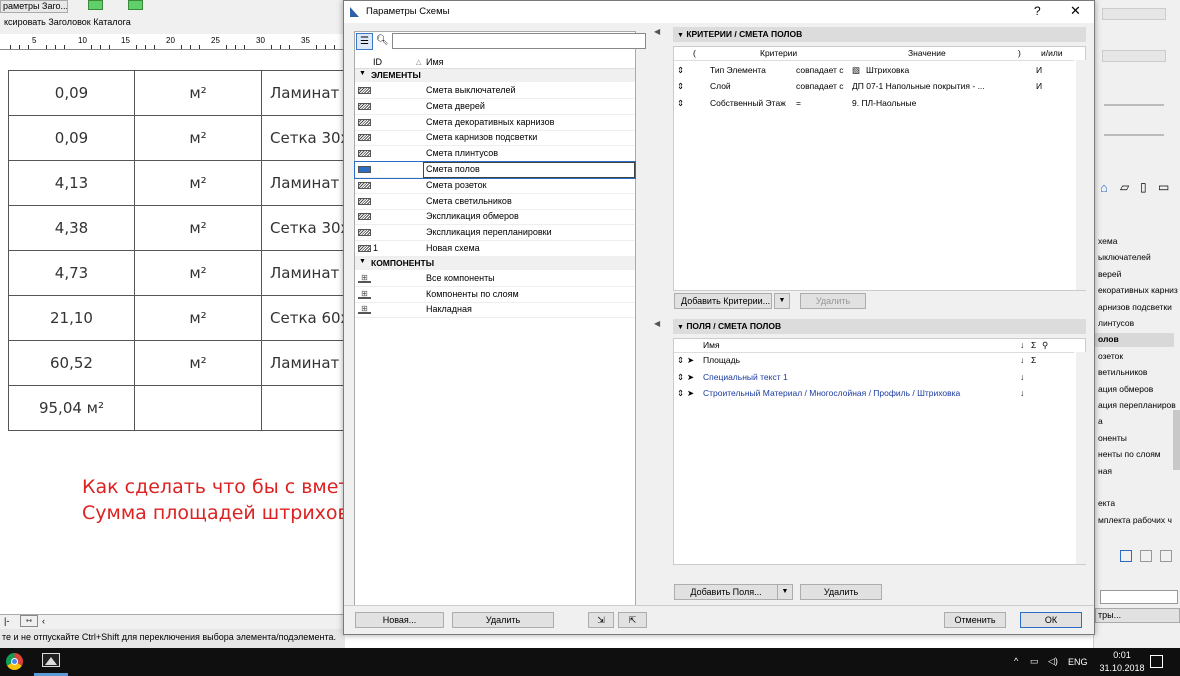 This screenshot has height=676, width=1180. What do you see at coordinates (1124, 257) in the screenshot?
I see `palette-list-item: ыключателей` at bounding box center [1124, 257].